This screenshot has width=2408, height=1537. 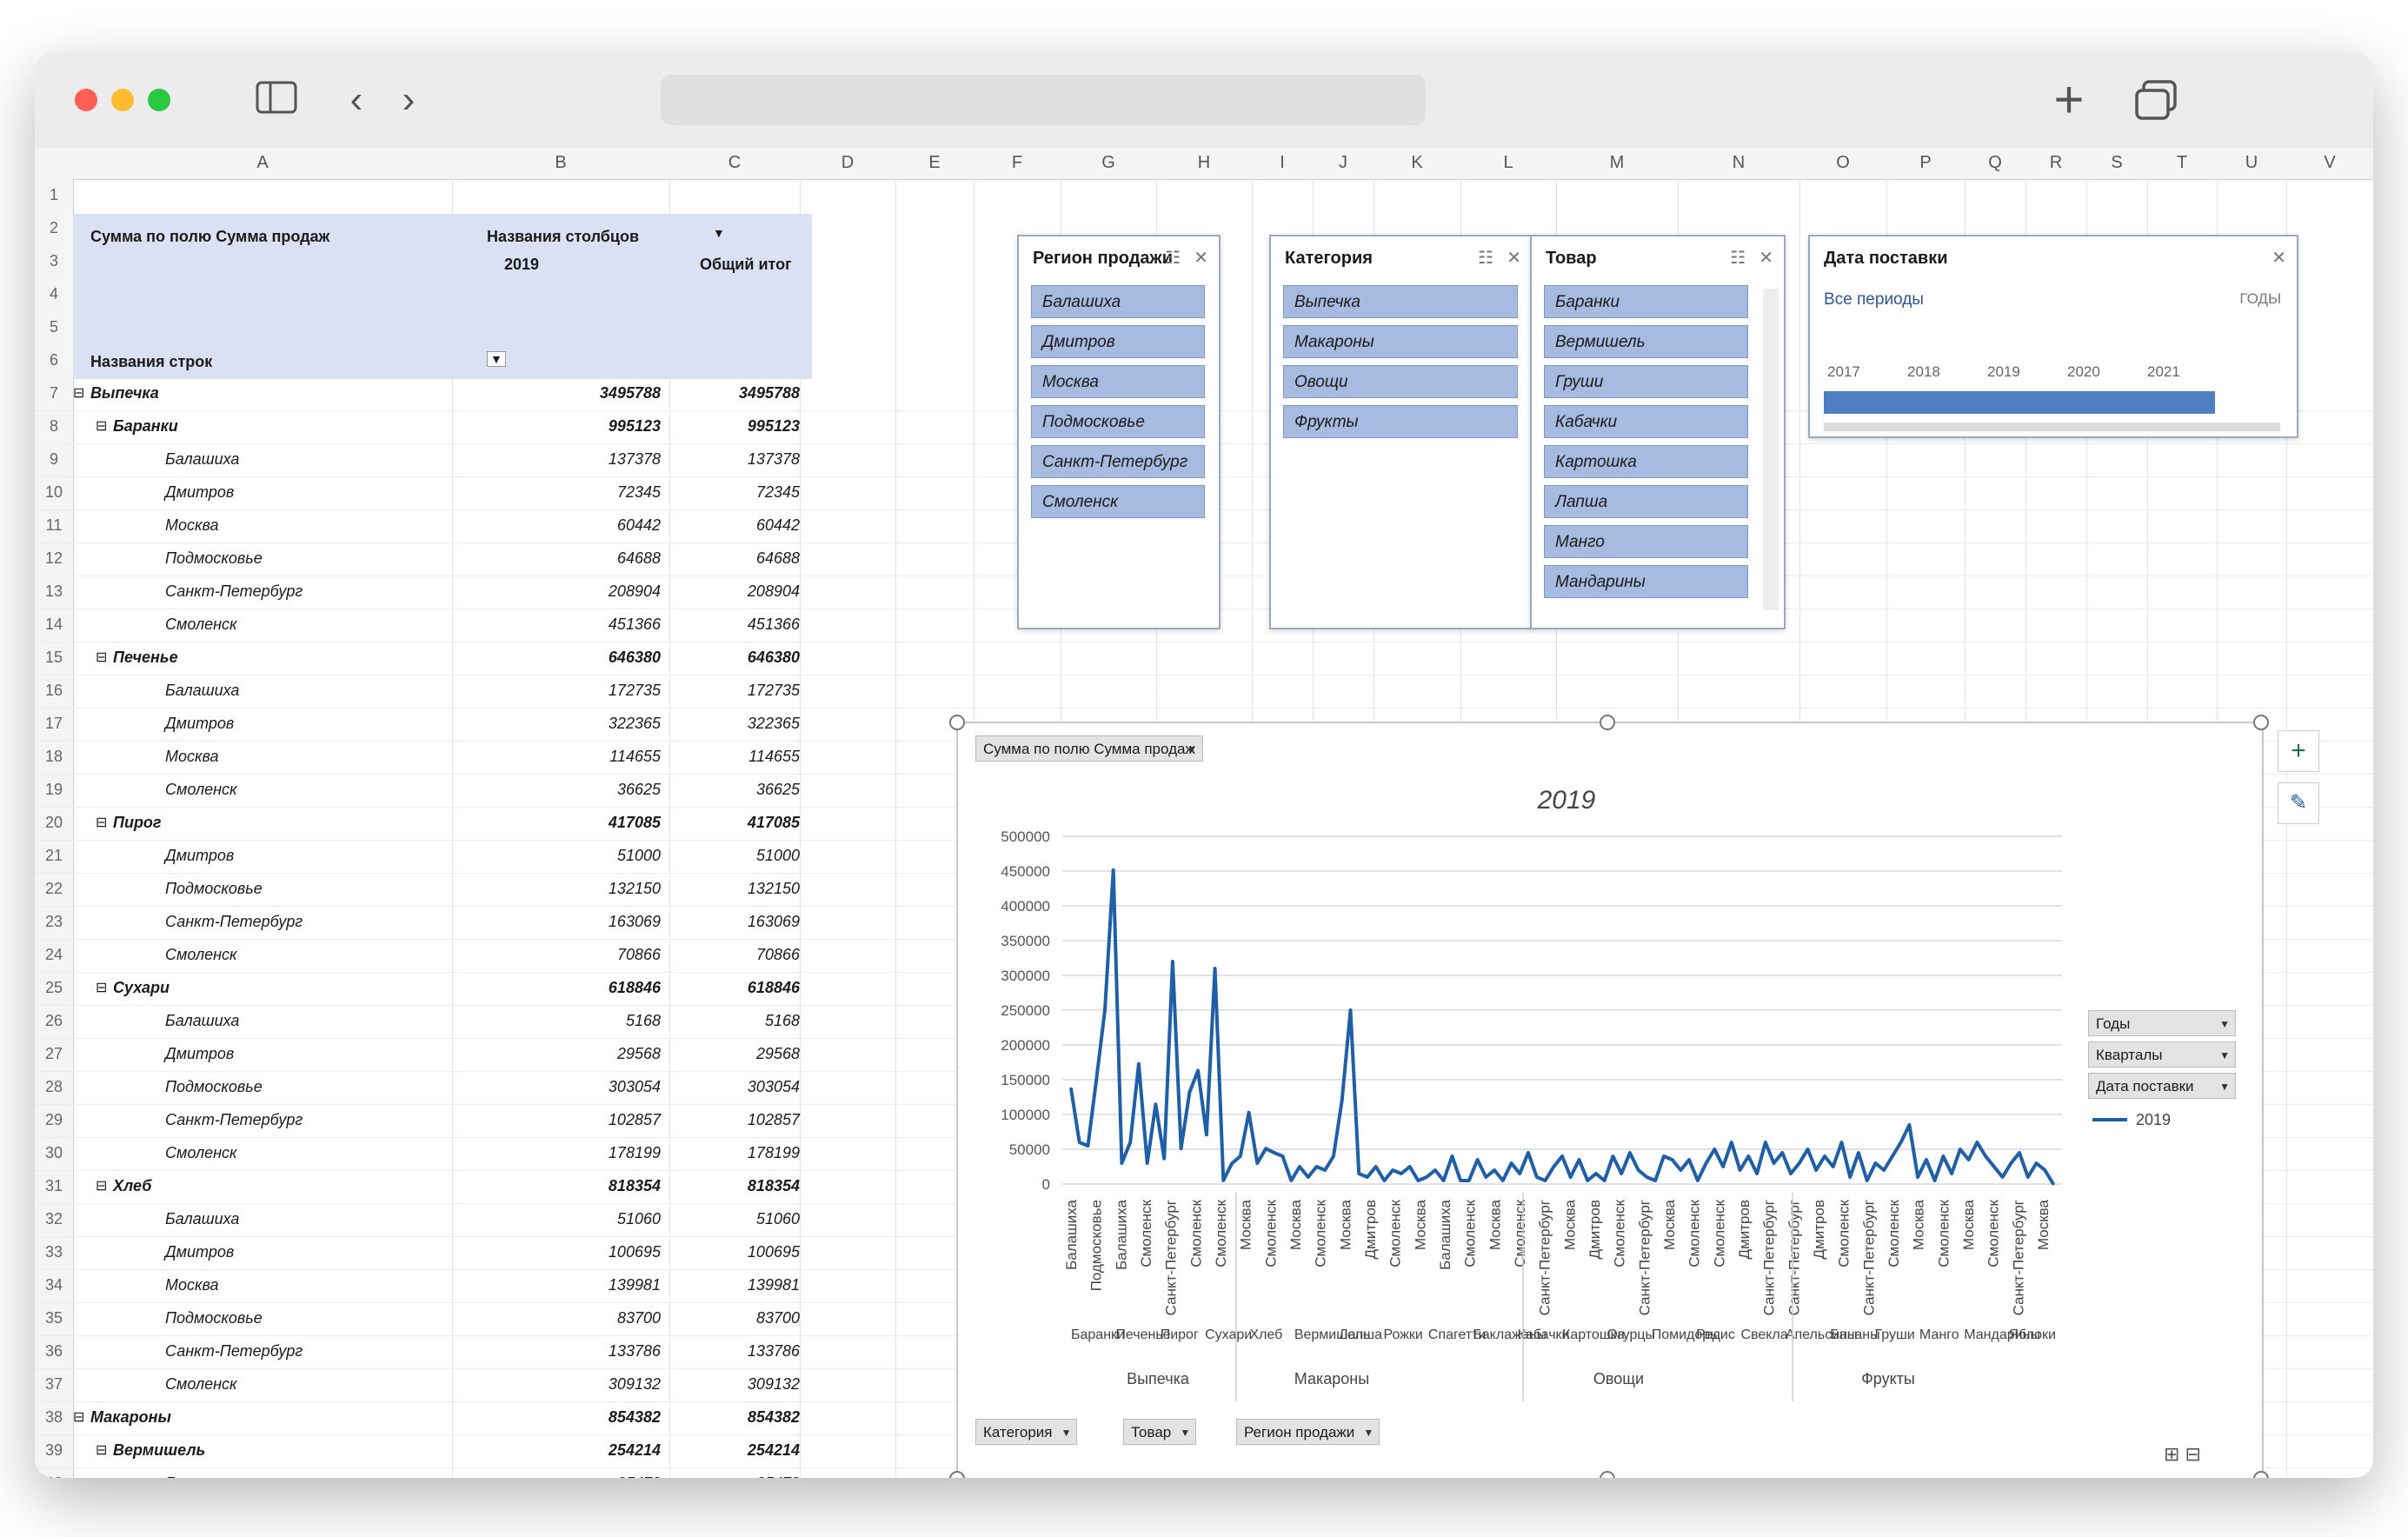 I want to click on slicer-item: Смоленск, so click(x=1118, y=501).